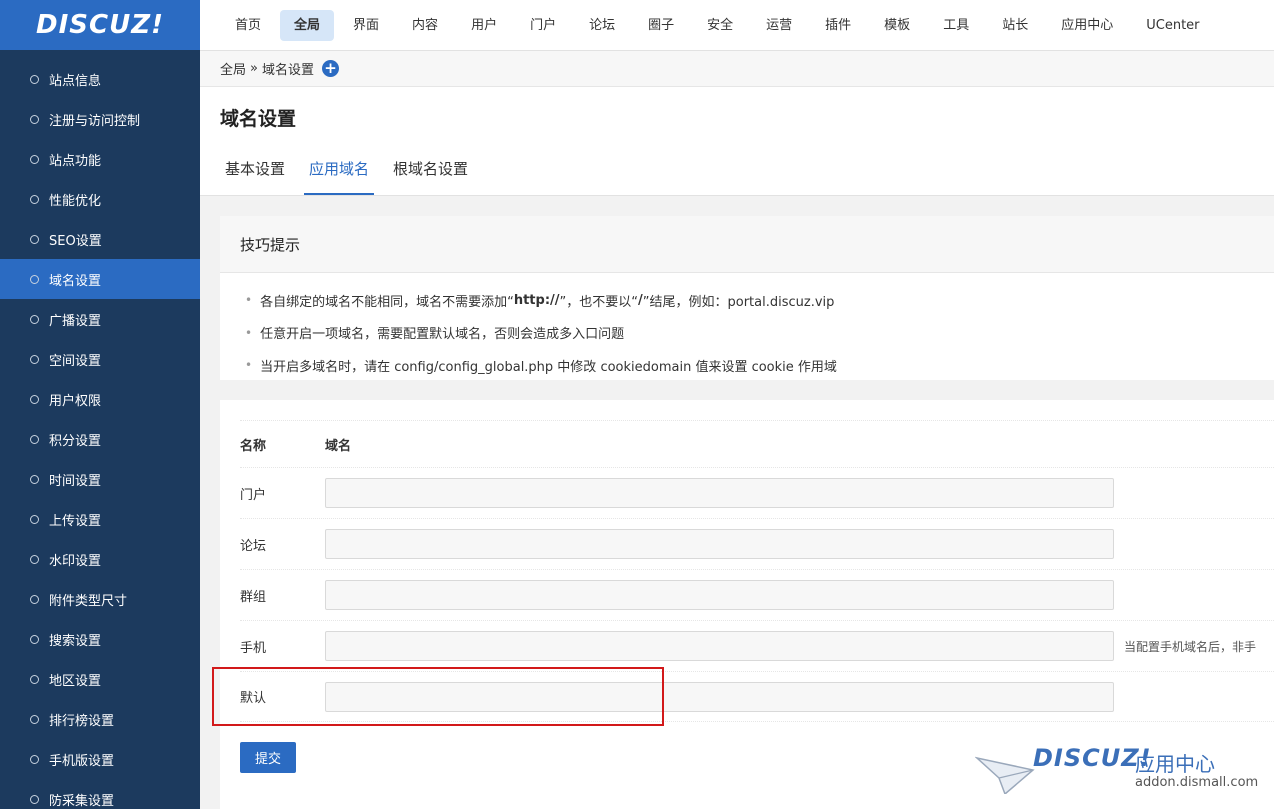  What do you see at coordinates (258, 119) in the screenshot?
I see `page-title: 域名设置` at bounding box center [258, 119].